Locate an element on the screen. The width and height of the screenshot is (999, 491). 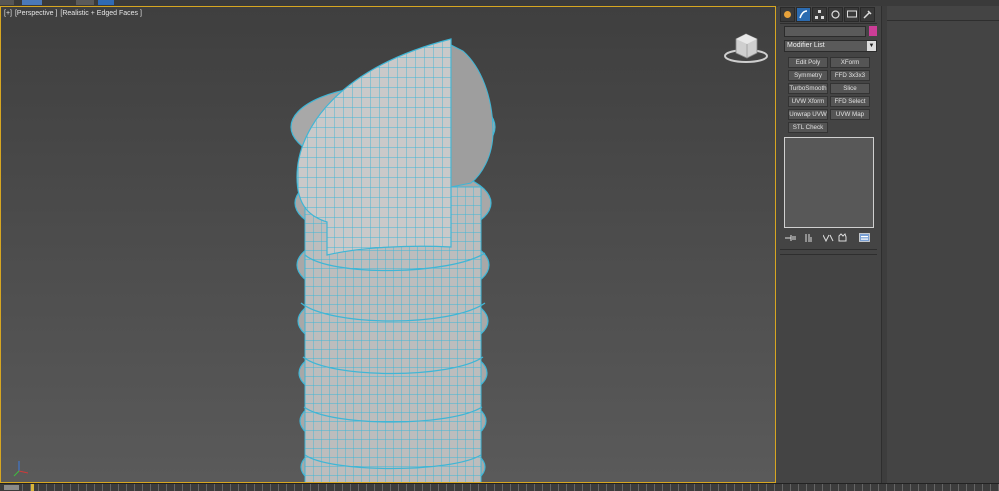
configure-sets-icon is located at coordinates (864, 237).